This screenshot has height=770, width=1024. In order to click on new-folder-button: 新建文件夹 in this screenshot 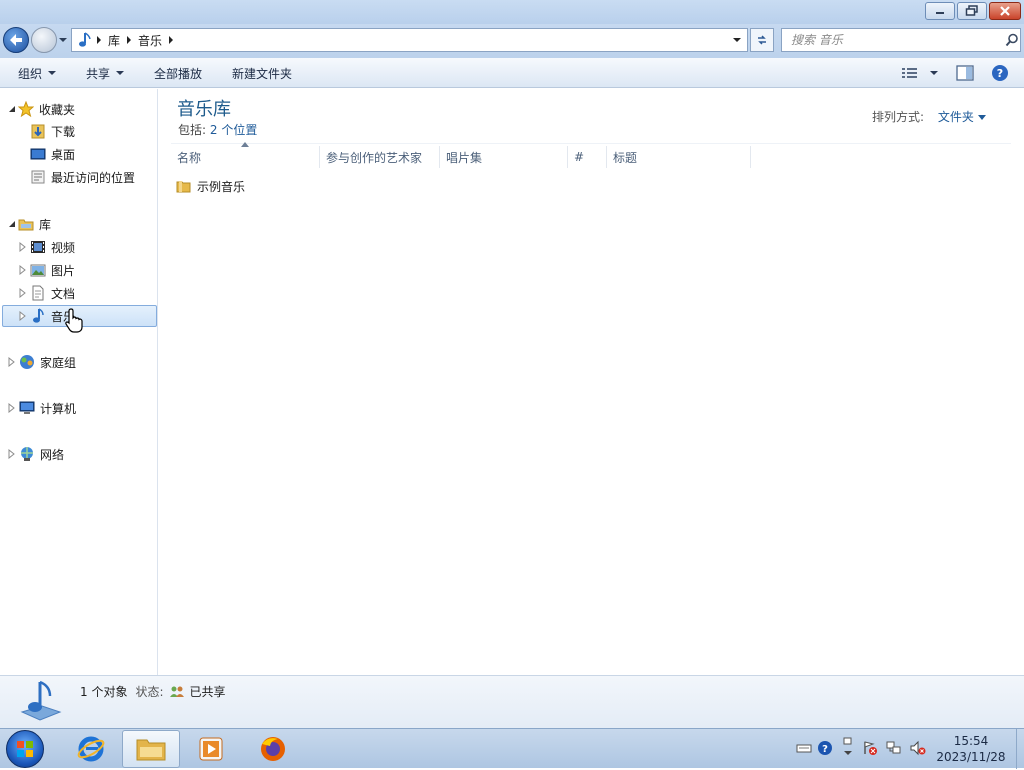, I will do `click(262, 73)`.